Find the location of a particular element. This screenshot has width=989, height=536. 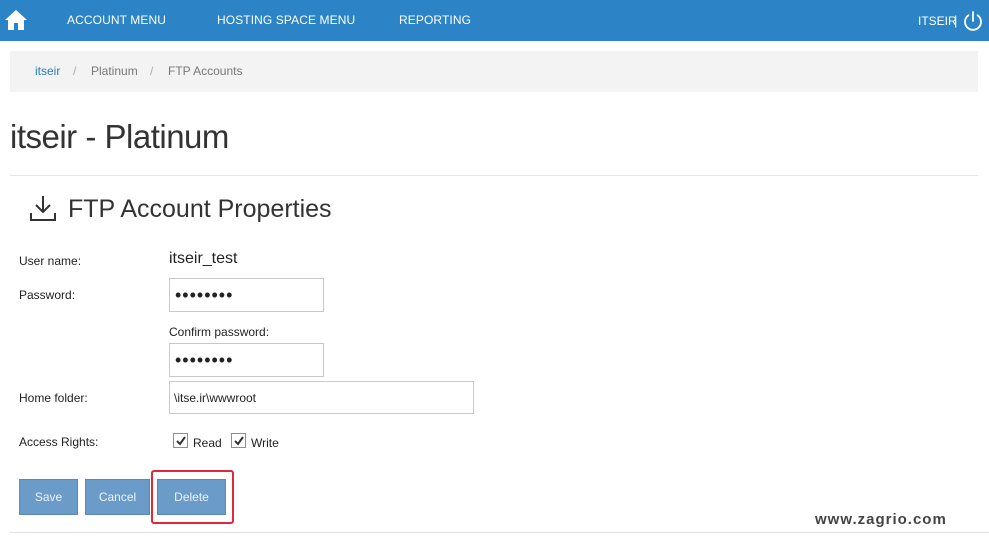

username-value: itseir_test is located at coordinates (203, 258).